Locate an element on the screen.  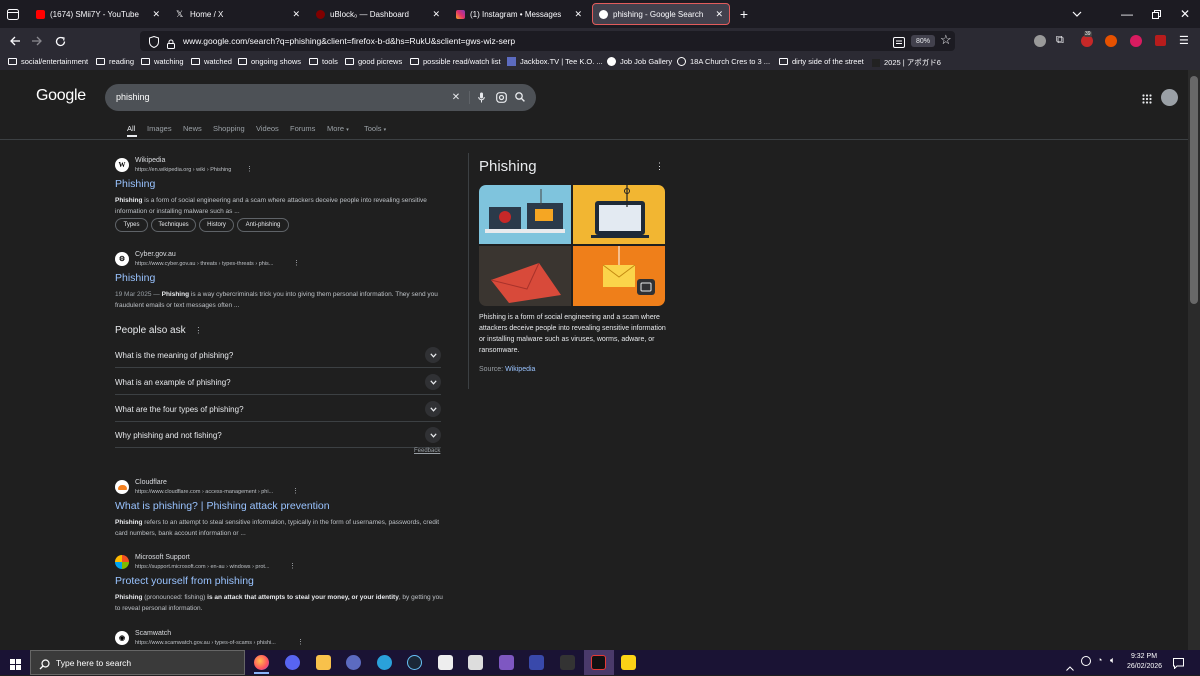
google-lens-icon is located at coordinates (501, 97).